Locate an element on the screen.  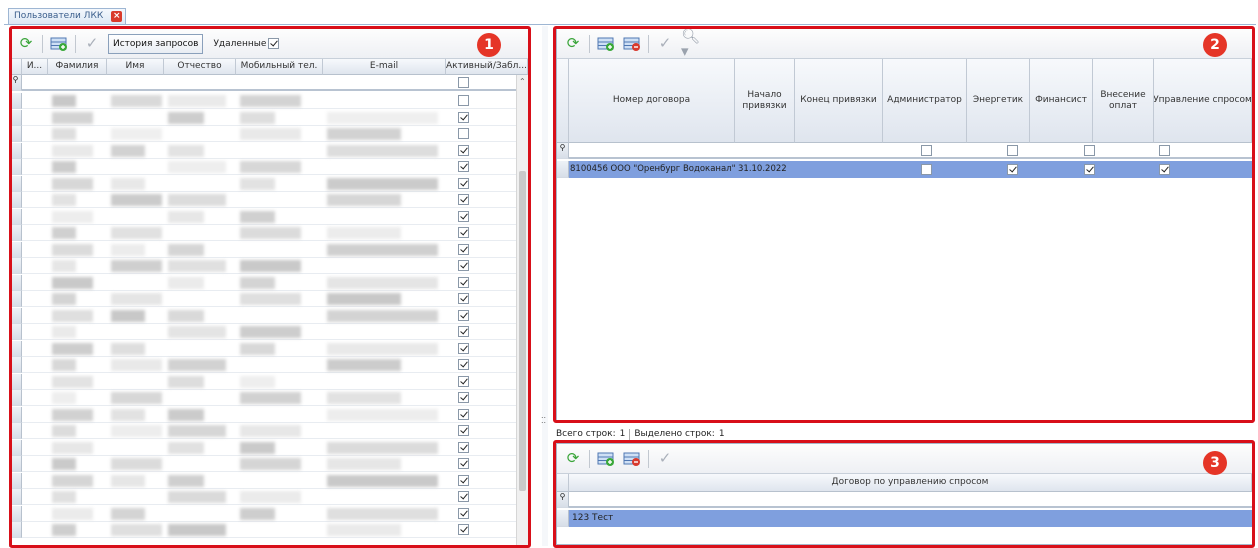
document-tab-users-lkk: Пользователи ЛКК × is located at coordinates (67, 16).